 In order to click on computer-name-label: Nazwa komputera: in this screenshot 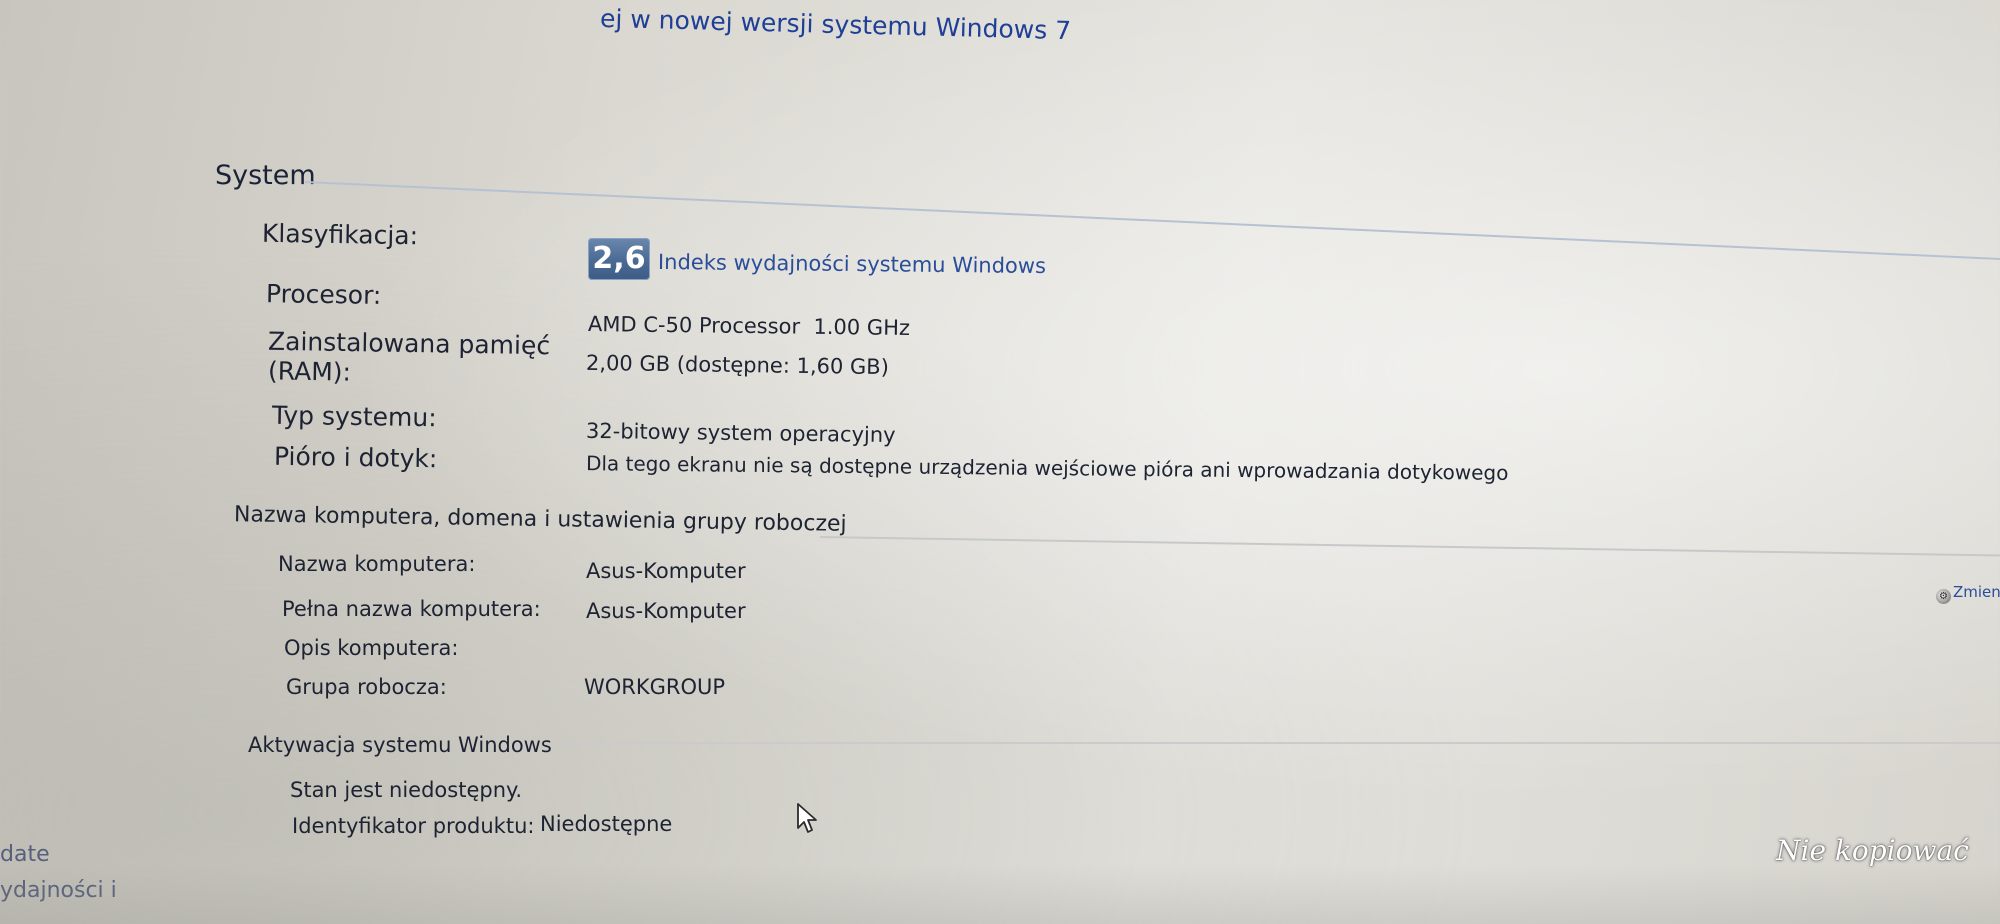, I will do `click(377, 564)`.